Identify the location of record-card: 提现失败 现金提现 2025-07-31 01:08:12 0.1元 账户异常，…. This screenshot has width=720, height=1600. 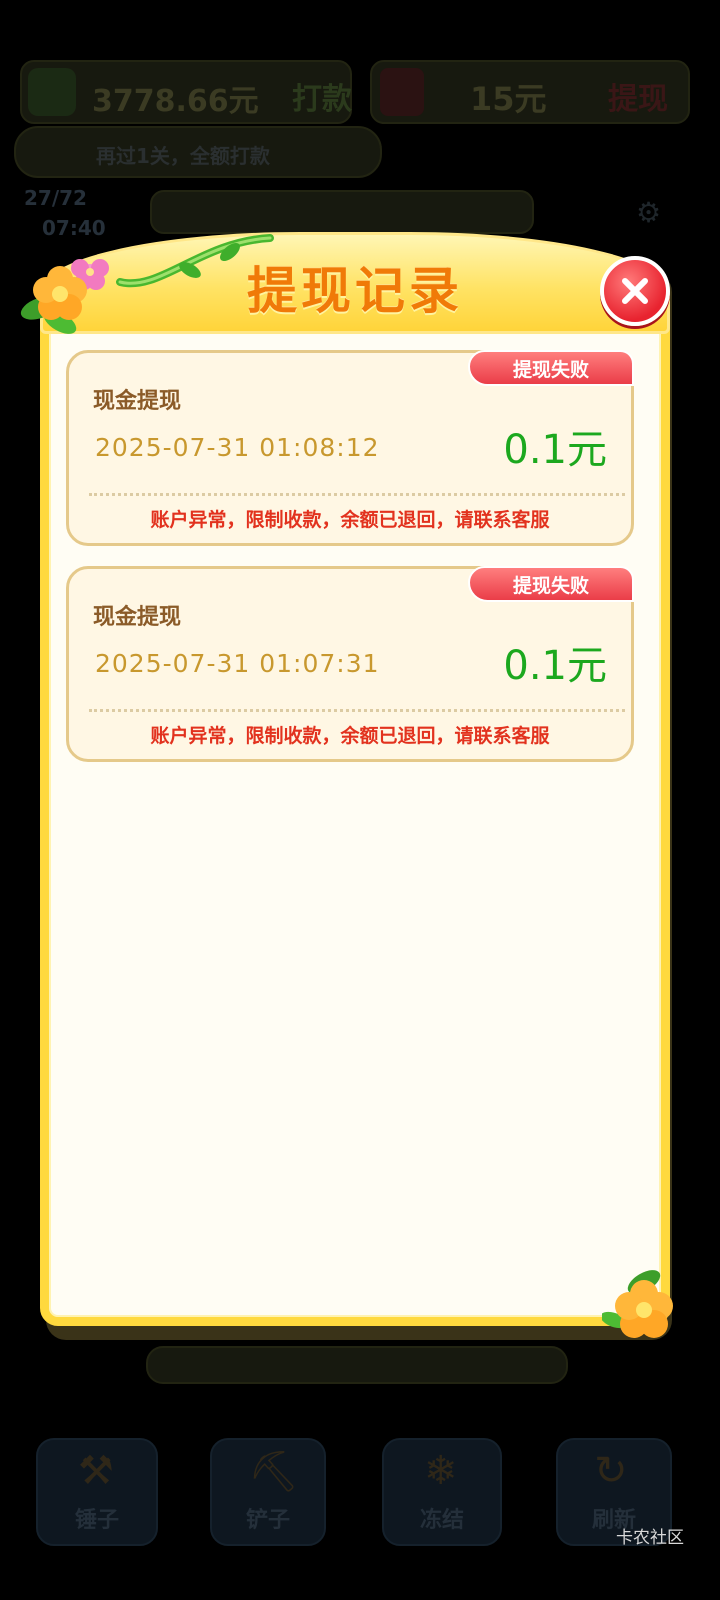
(350, 448).